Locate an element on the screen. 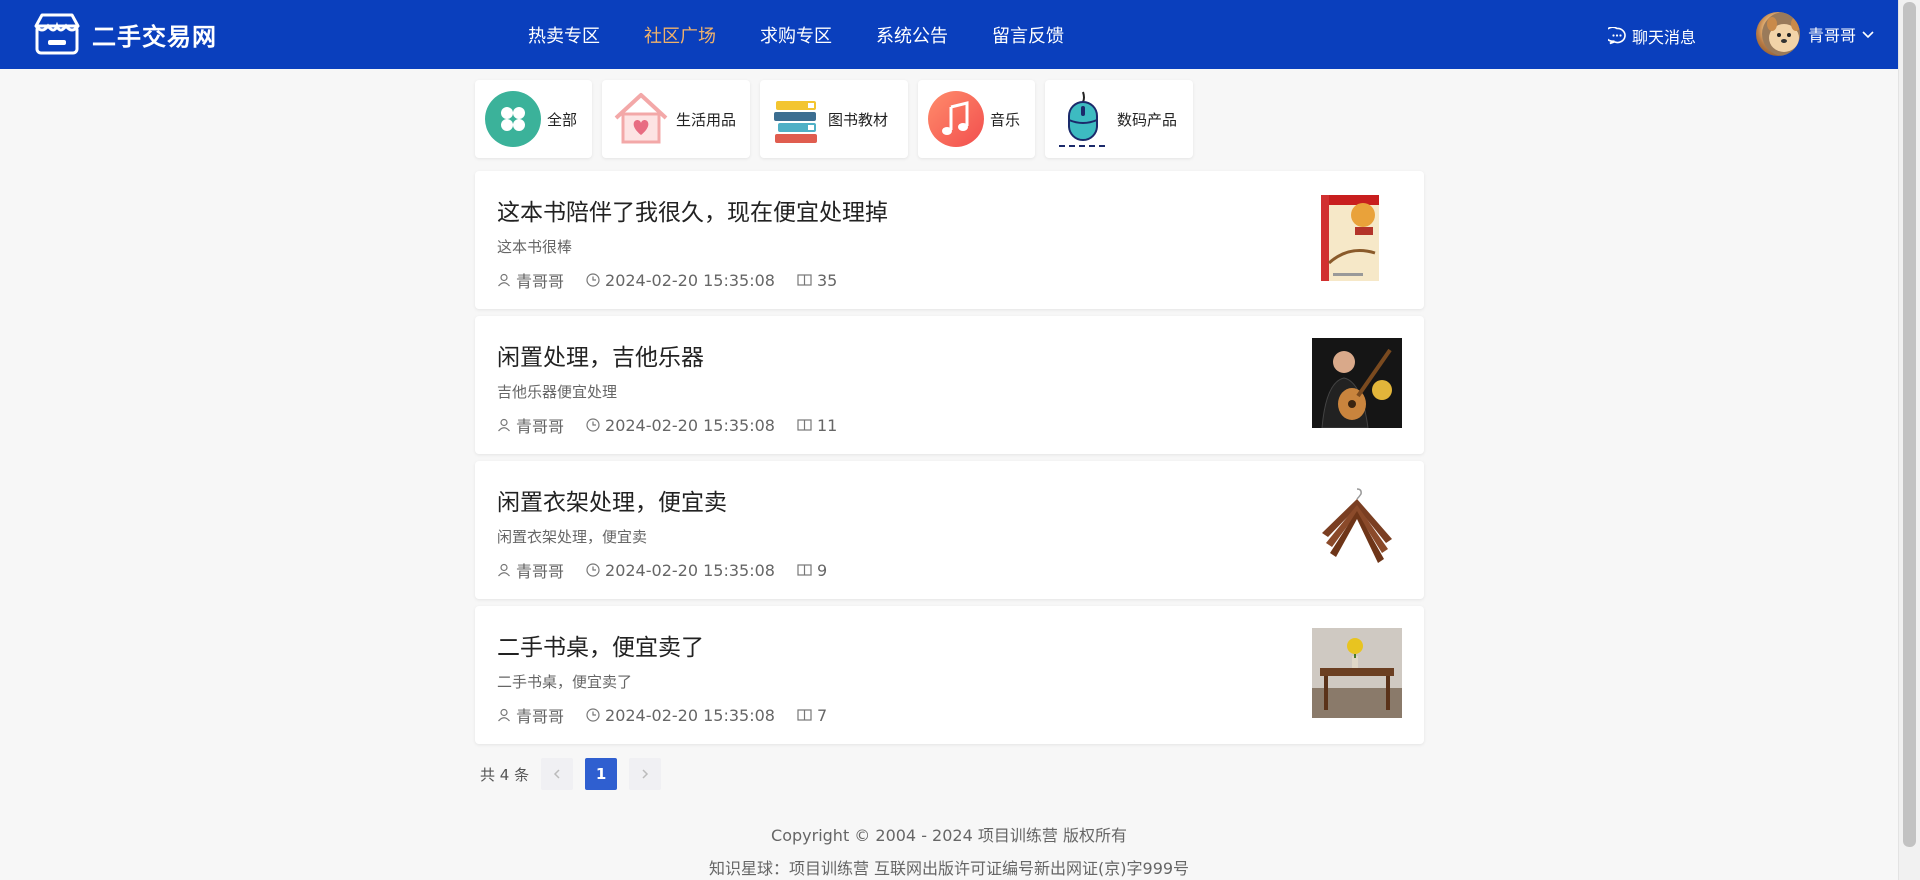  books-stack-icon is located at coordinates (795, 122).